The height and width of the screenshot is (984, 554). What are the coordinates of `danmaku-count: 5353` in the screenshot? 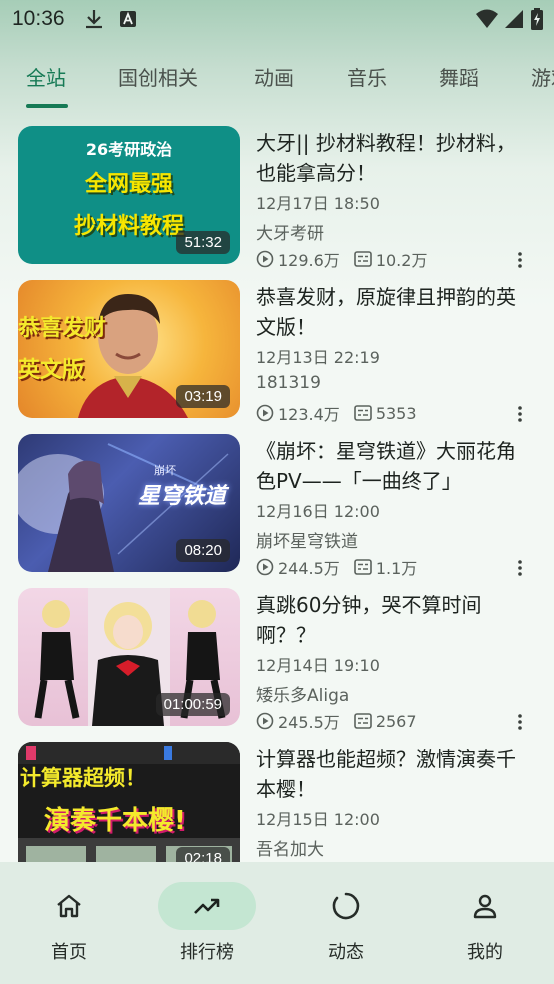 It's located at (396, 413).